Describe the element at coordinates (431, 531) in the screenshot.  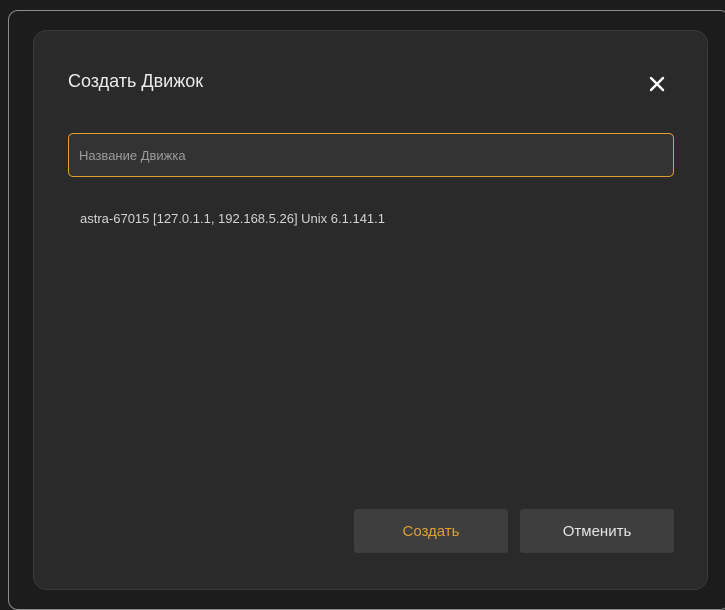
I see `create-button: Создать` at that location.